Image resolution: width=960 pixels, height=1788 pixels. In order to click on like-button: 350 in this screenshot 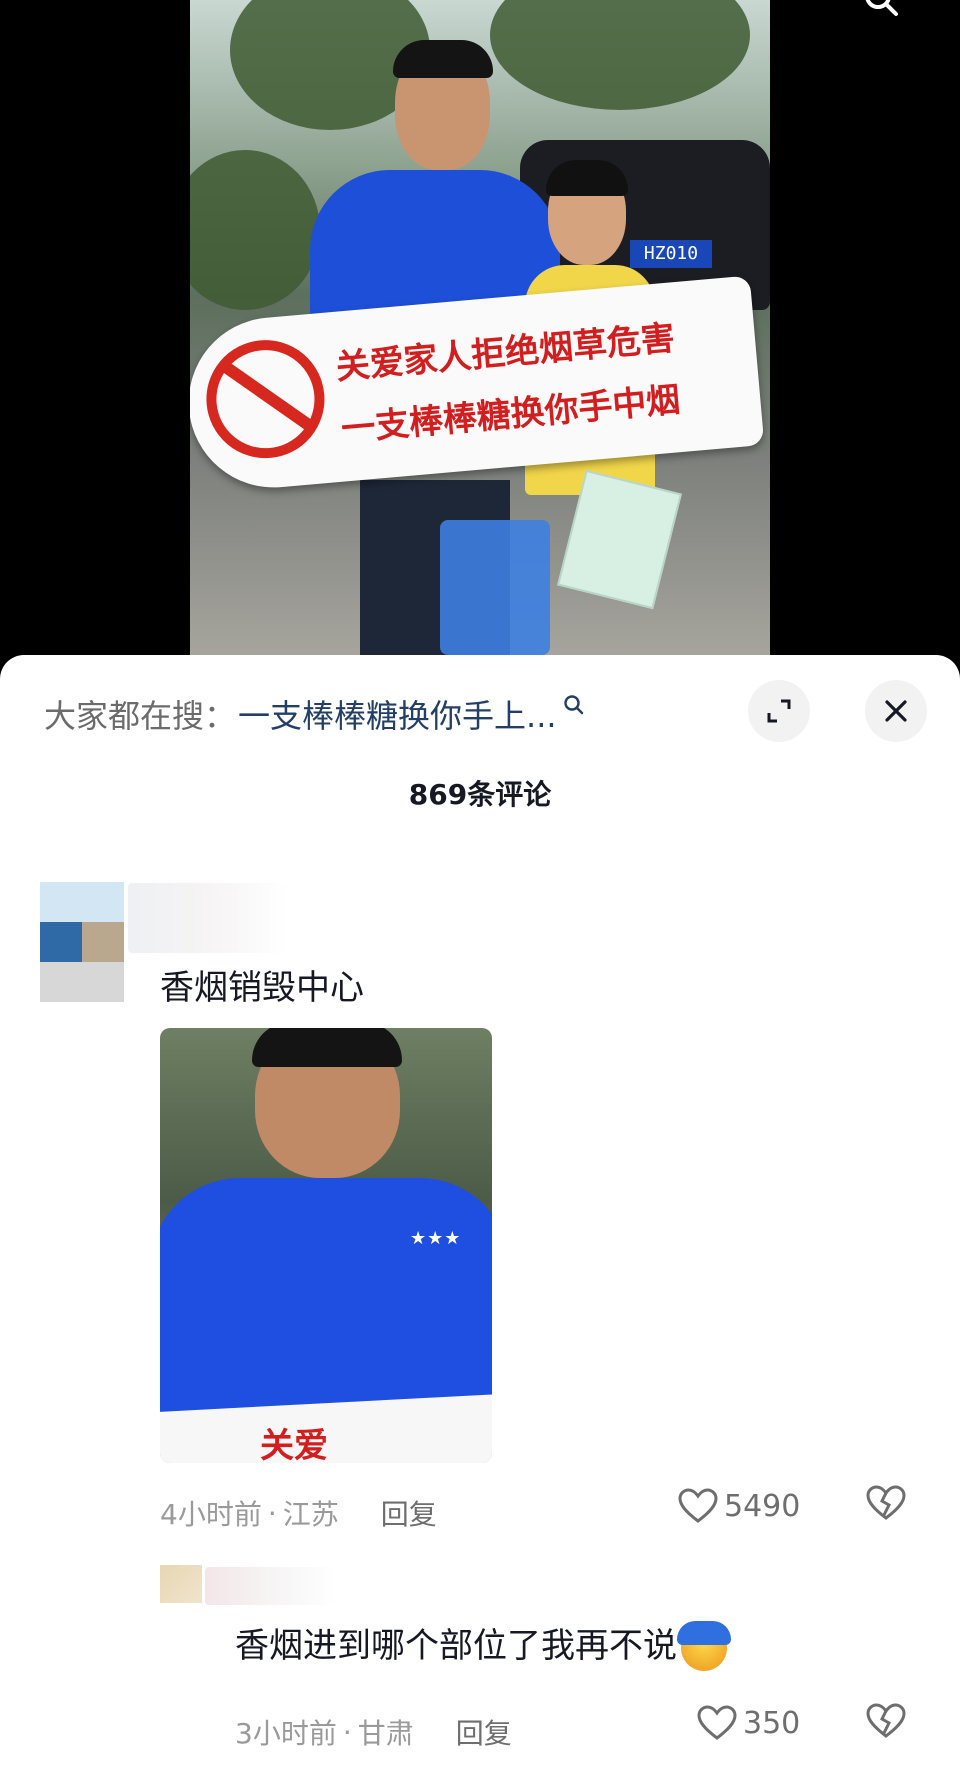, I will do `click(748, 1723)`.